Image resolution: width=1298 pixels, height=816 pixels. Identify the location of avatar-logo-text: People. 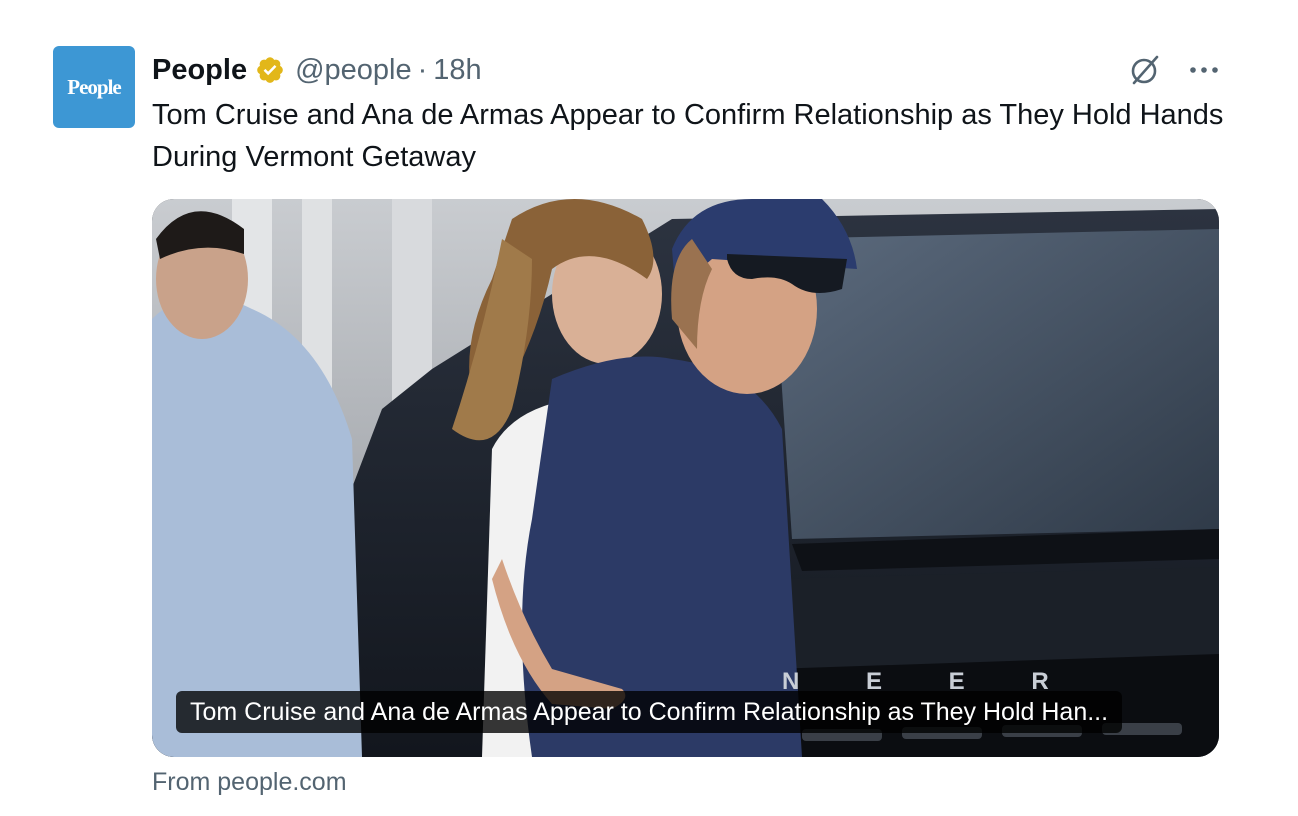
(94, 86).